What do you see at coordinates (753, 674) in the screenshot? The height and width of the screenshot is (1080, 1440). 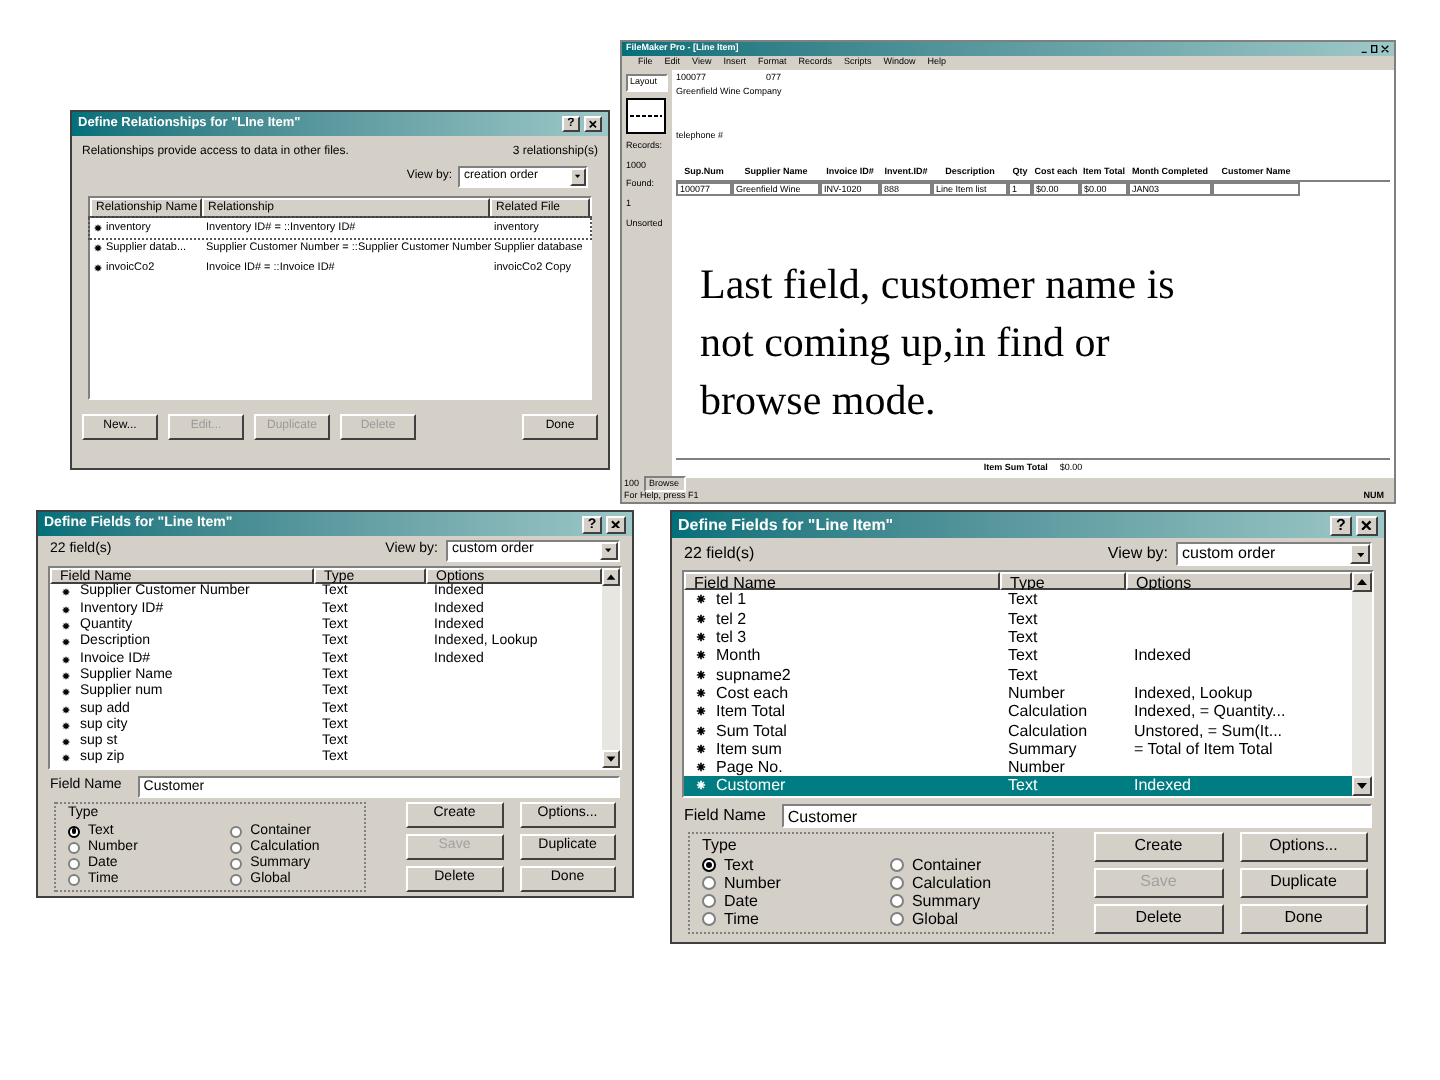 I see `field-name: supname2` at bounding box center [753, 674].